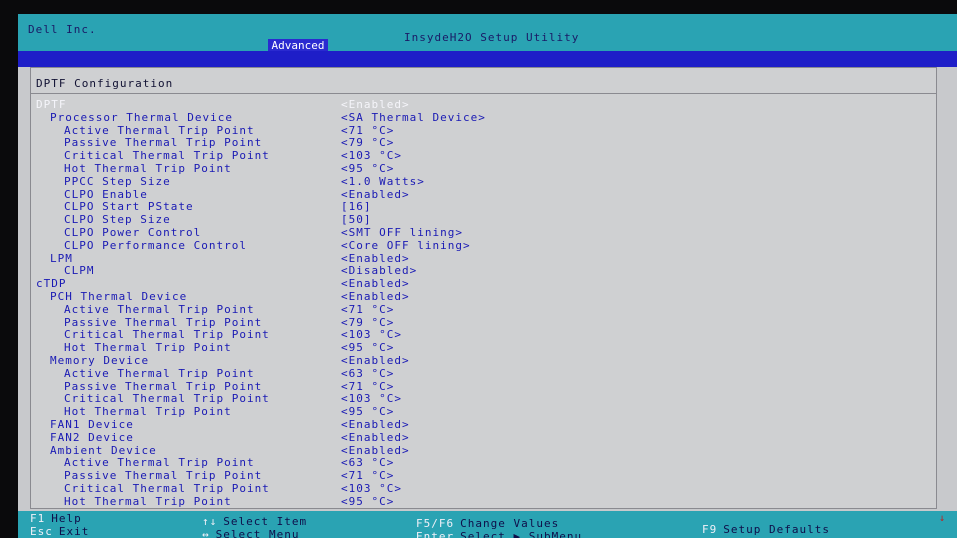  Describe the element at coordinates (710, 529) in the screenshot. I see `defaults-key: F9` at that location.